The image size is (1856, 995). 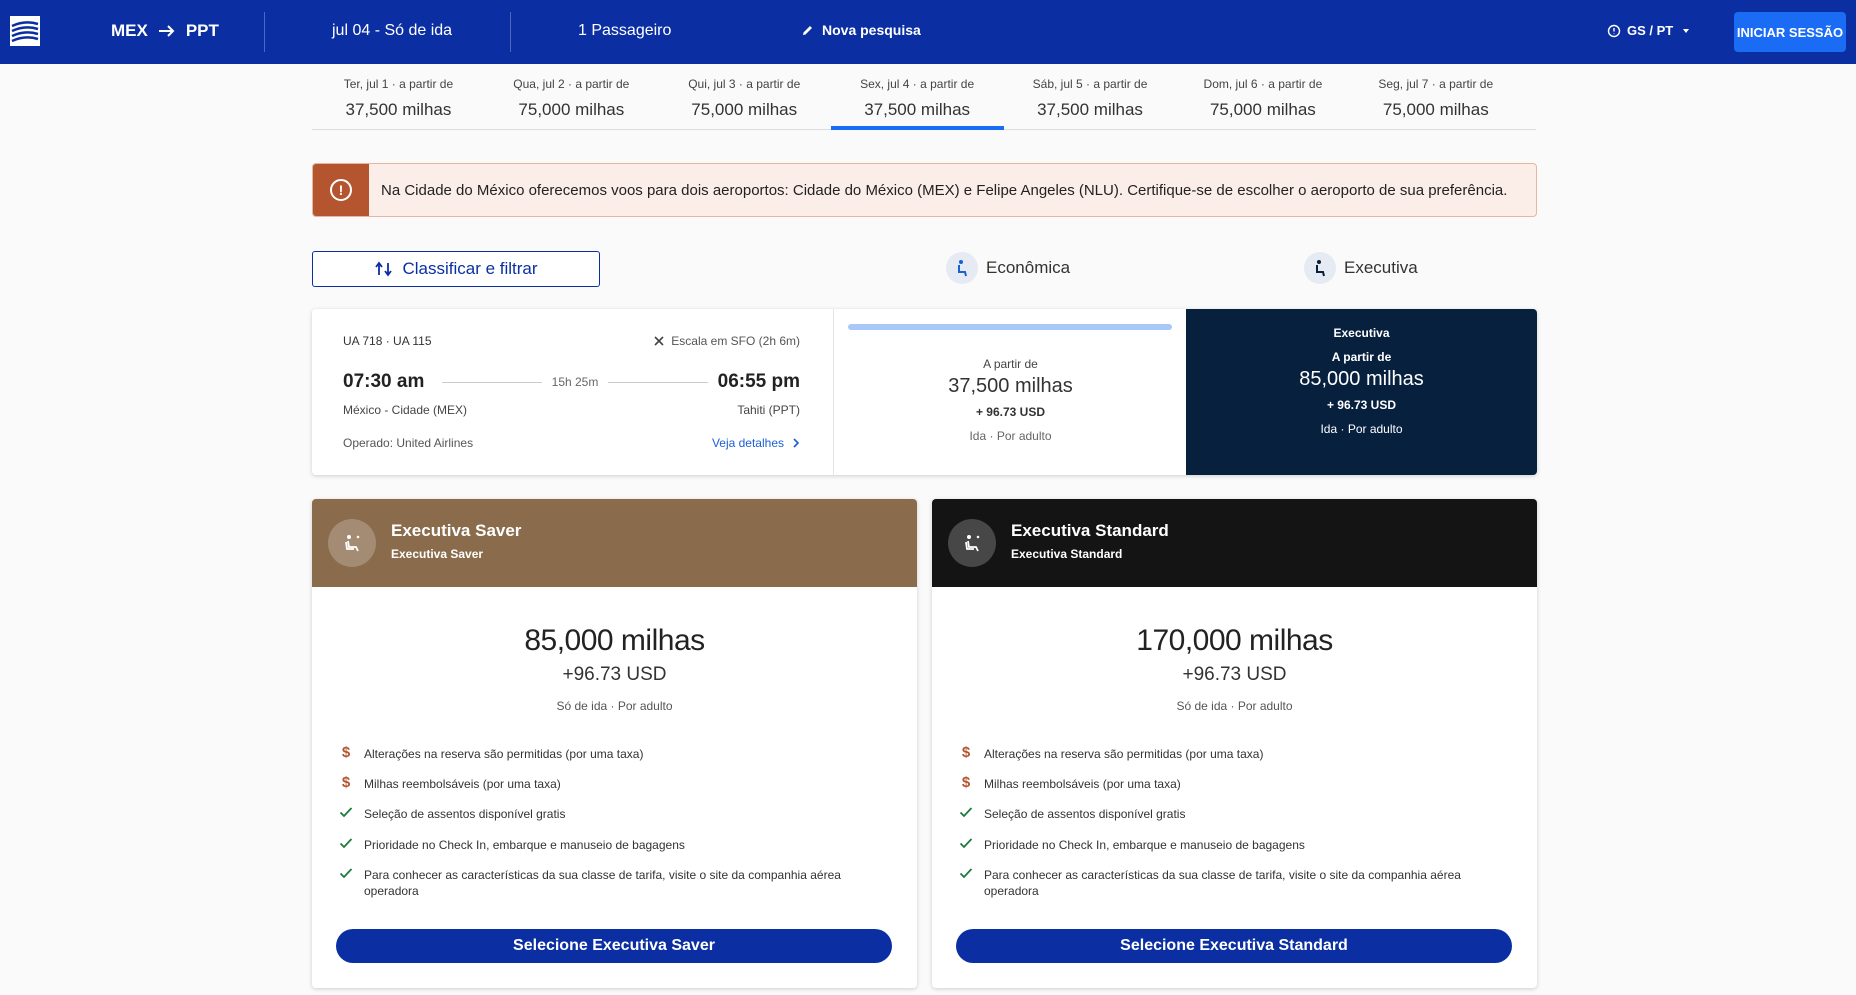 What do you see at coordinates (1263, 84) in the screenshot?
I see `date-tab-label: Dom, jul 6 · a partir de` at bounding box center [1263, 84].